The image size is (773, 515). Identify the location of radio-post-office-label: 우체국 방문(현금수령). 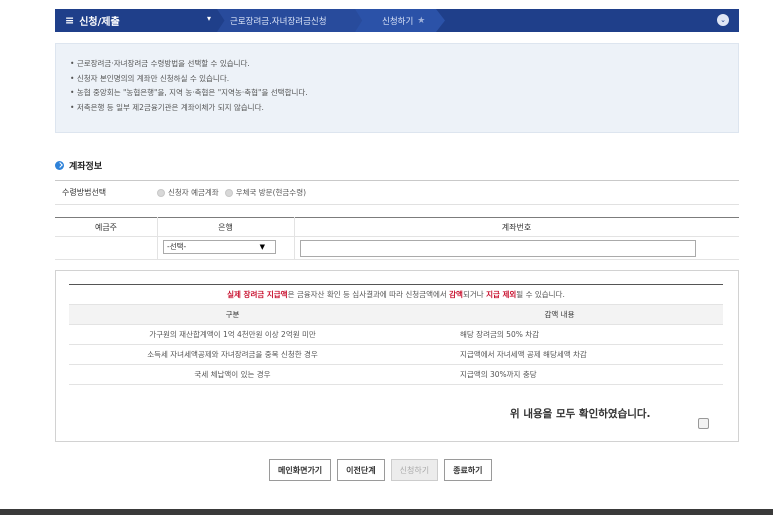
(271, 192).